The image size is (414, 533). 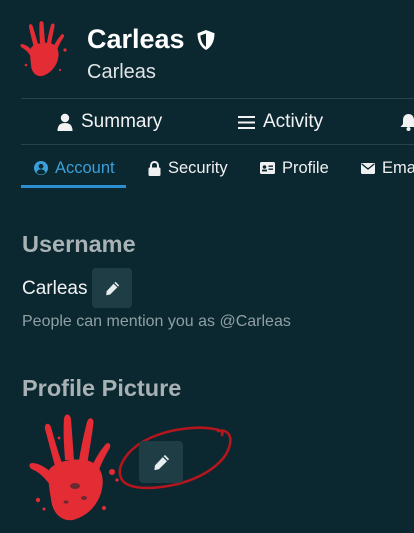 I want to click on nav-item-label: Activity, so click(x=293, y=121).